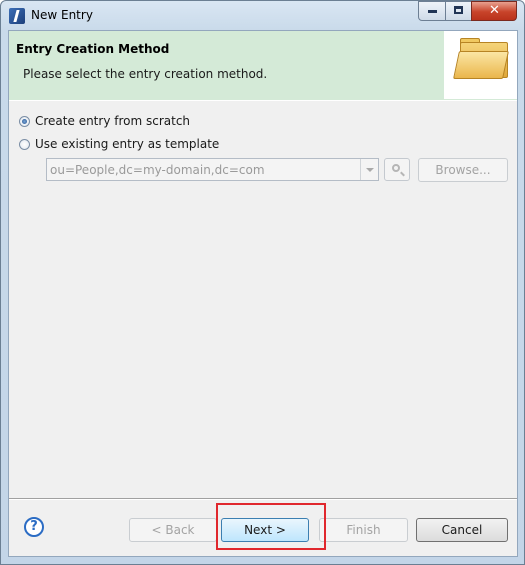 The width and height of the screenshot is (525, 565). I want to click on finish-button: Finish, so click(363, 530).